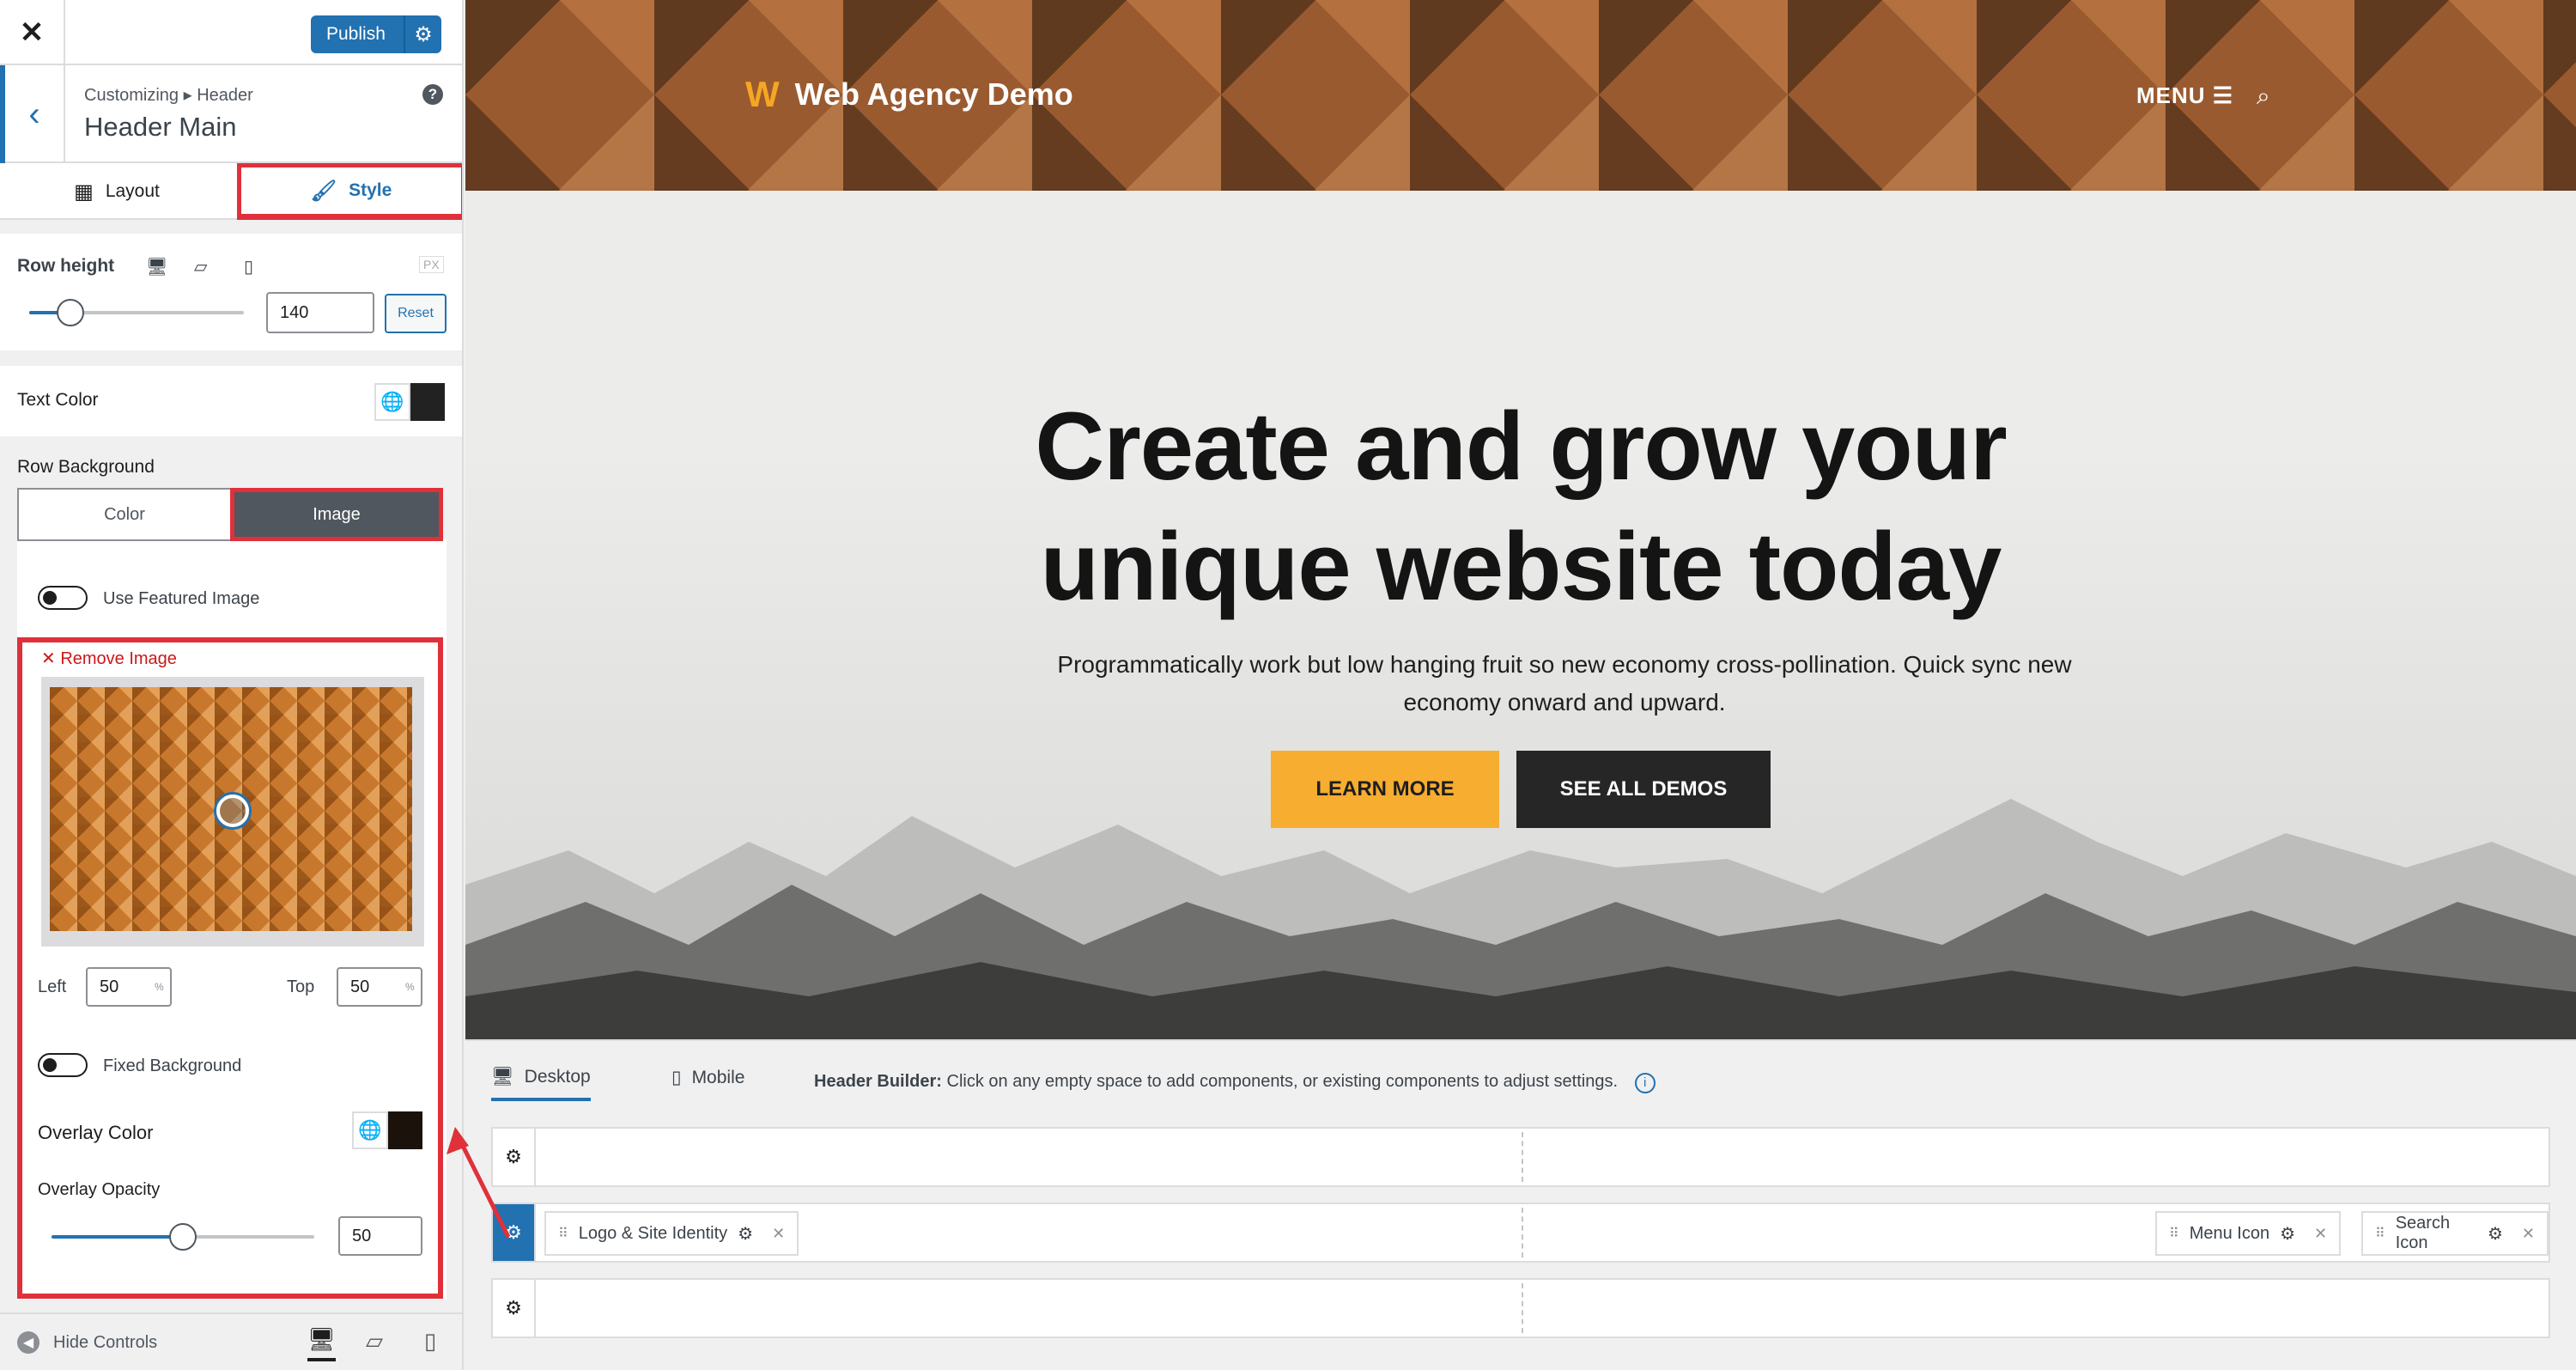  What do you see at coordinates (430, 1341) in the screenshot?
I see `mobile-preview-icon: ▯` at bounding box center [430, 1341].